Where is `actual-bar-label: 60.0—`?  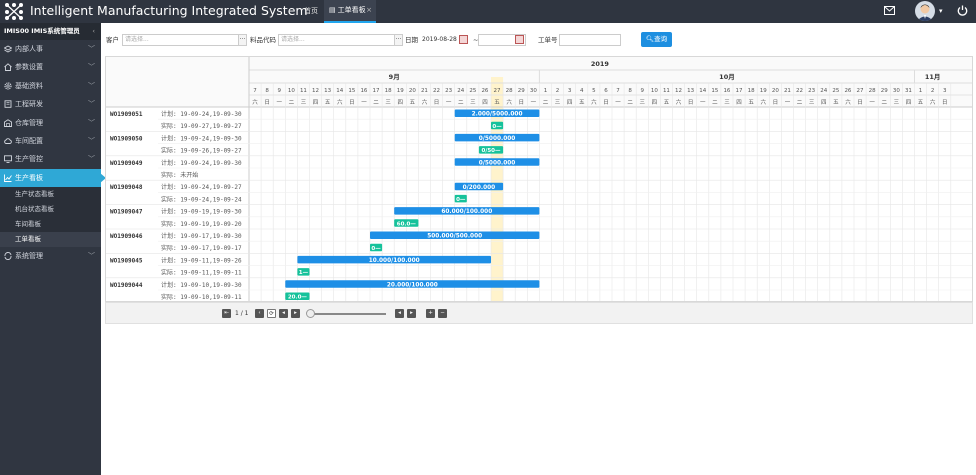
actual-bar-label: 60.0— is located at coordinates (407, 224).